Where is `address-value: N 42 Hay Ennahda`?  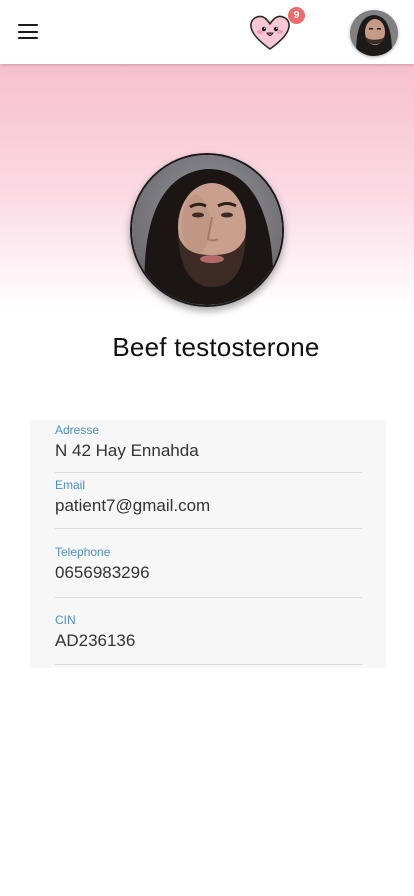 address-value: N 42 Hay Ennahda is located at coordinates (208, 451).